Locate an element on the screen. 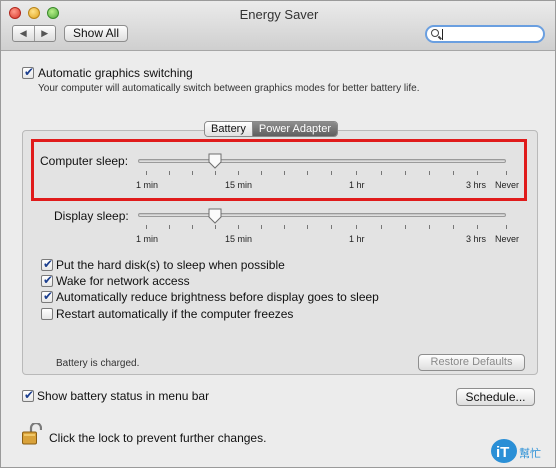 The height and width of the screenshot is (468, 556). restore-defaults-button: Restore Defaults is located at coordinates (471, 362).